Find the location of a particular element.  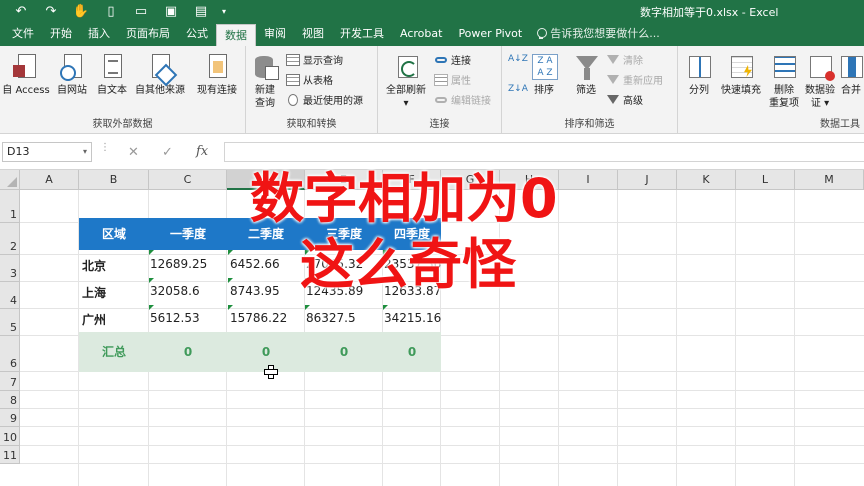

recent-sources-button: 最近使用的源 is located at coordinates (324, 99).